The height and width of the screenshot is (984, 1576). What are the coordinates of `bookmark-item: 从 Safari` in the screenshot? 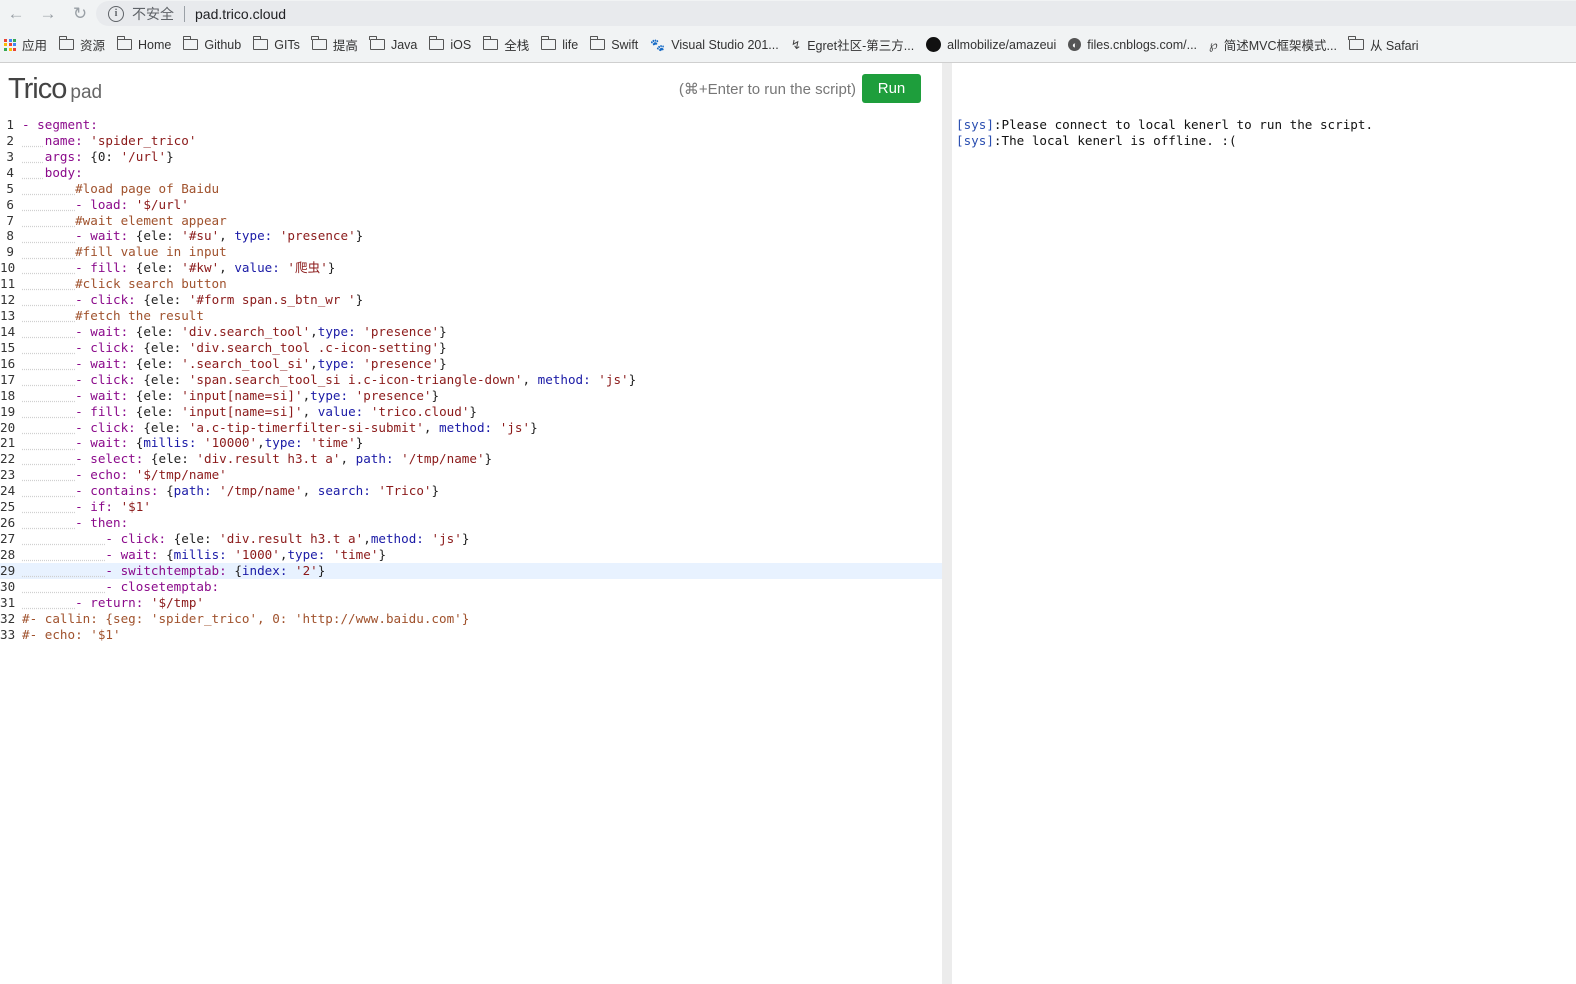 It's located at (1383, 44).